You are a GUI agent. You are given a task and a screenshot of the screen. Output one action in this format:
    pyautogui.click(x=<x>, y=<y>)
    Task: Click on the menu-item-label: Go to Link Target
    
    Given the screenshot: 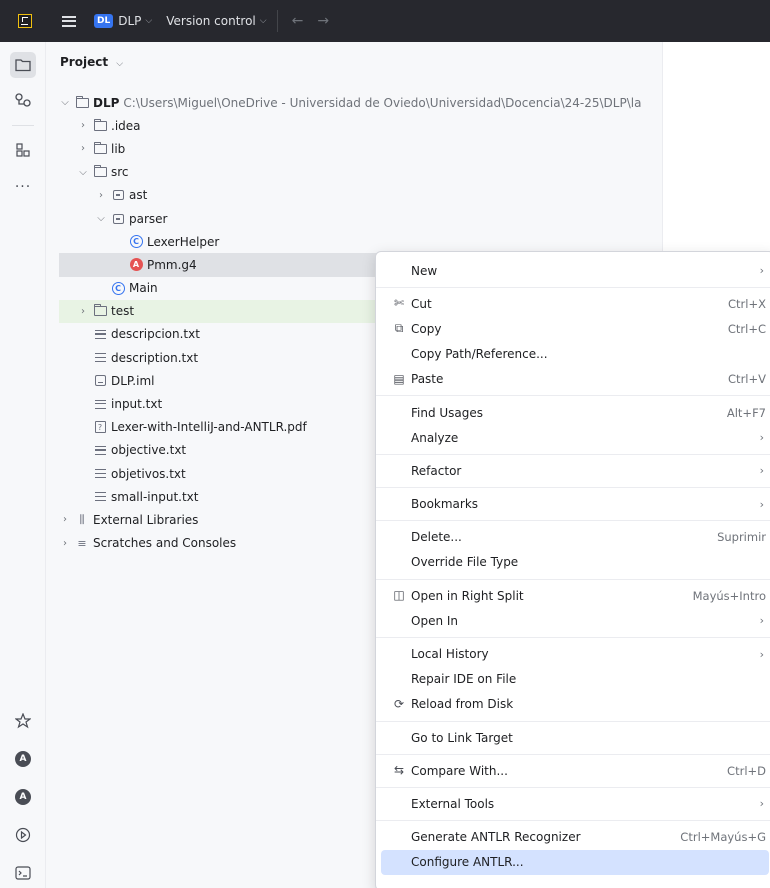 What is the action you would take?
    pyautogui.click(x=462, y=737)
    